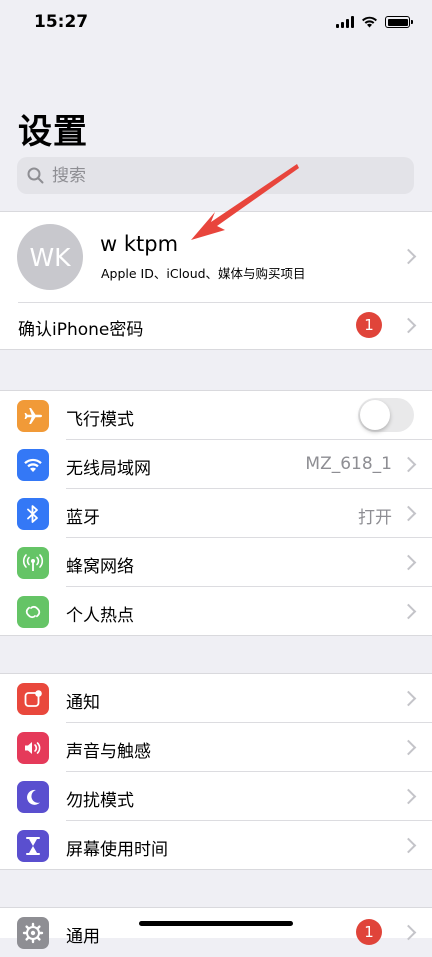 The height and width of the screenshot is (957, 432). What do you see at coordinates (216, 932) in the screenshot?
I see `general-row: 通用 1` at bounding box center [216, 932].